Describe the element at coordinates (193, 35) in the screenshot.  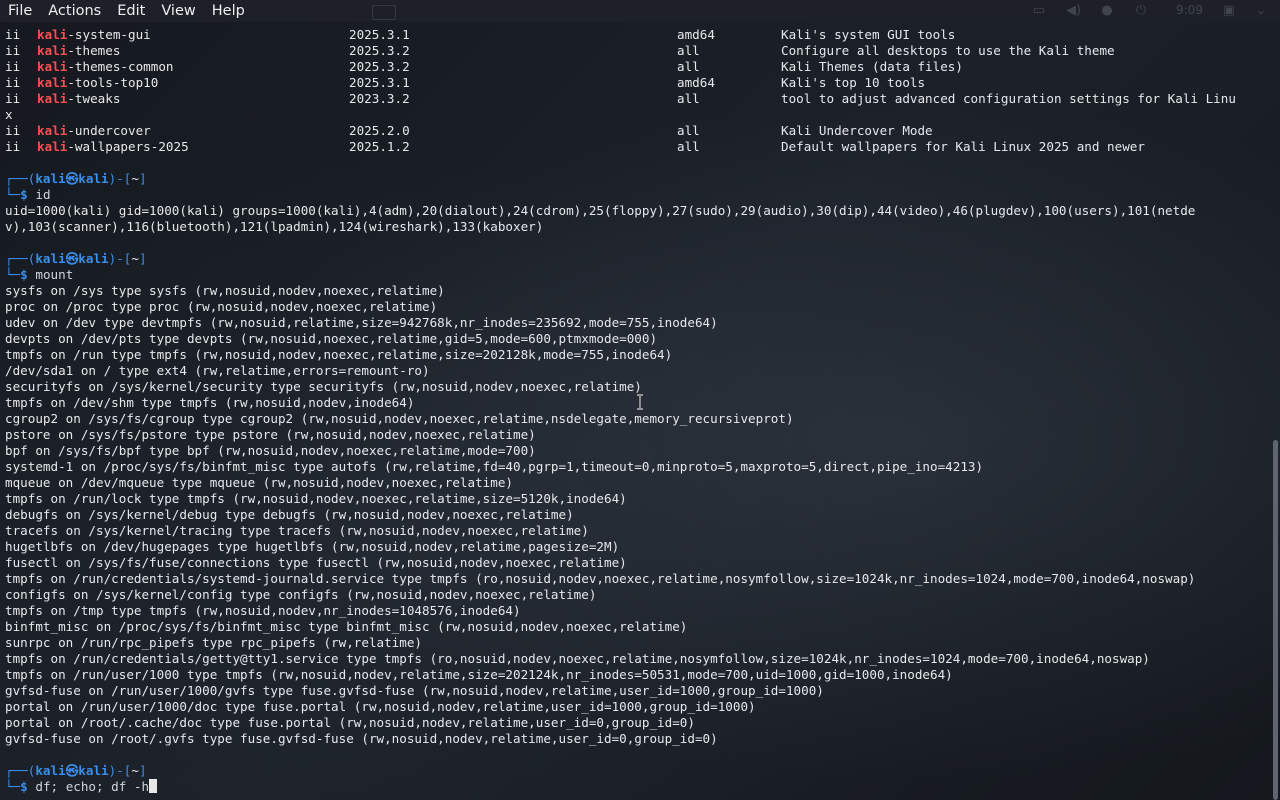
I see `package-name: kali-system-gui` at that location.